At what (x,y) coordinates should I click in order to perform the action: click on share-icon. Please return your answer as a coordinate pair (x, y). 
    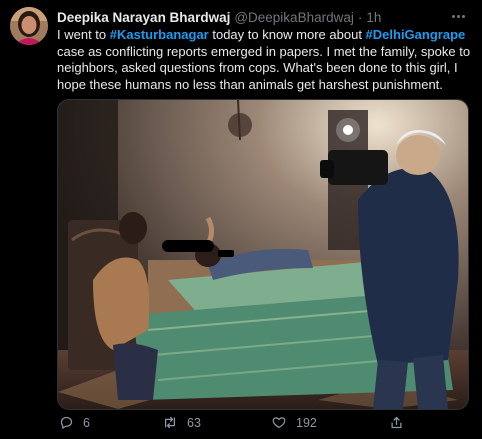
    Looking at the image, I should click on (396, 422).